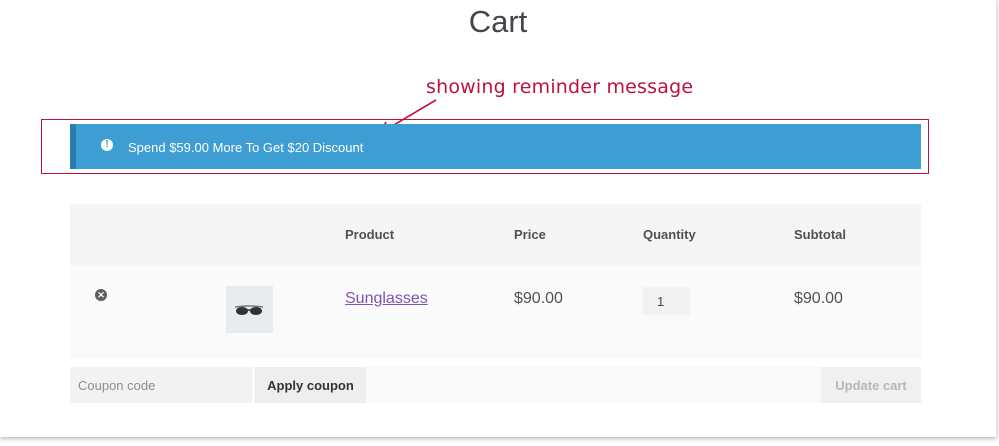 This screenshot has width=999, height=446. What do you see at coordinates (495, 234) in the screenshot?
I see `table-header: Product Price Quantity Subtotal` at bounding box center [495, 234].